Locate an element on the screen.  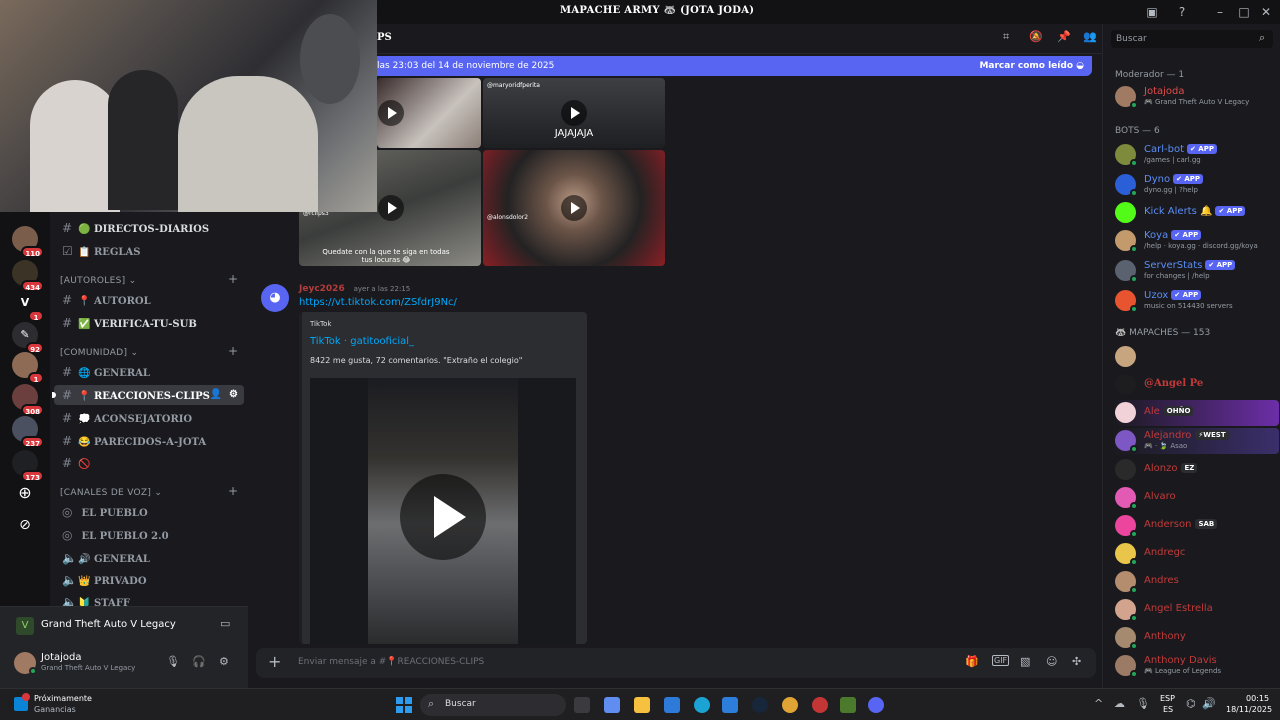
member-item: Alonzo EZ is located at coordinates (1196, 470).